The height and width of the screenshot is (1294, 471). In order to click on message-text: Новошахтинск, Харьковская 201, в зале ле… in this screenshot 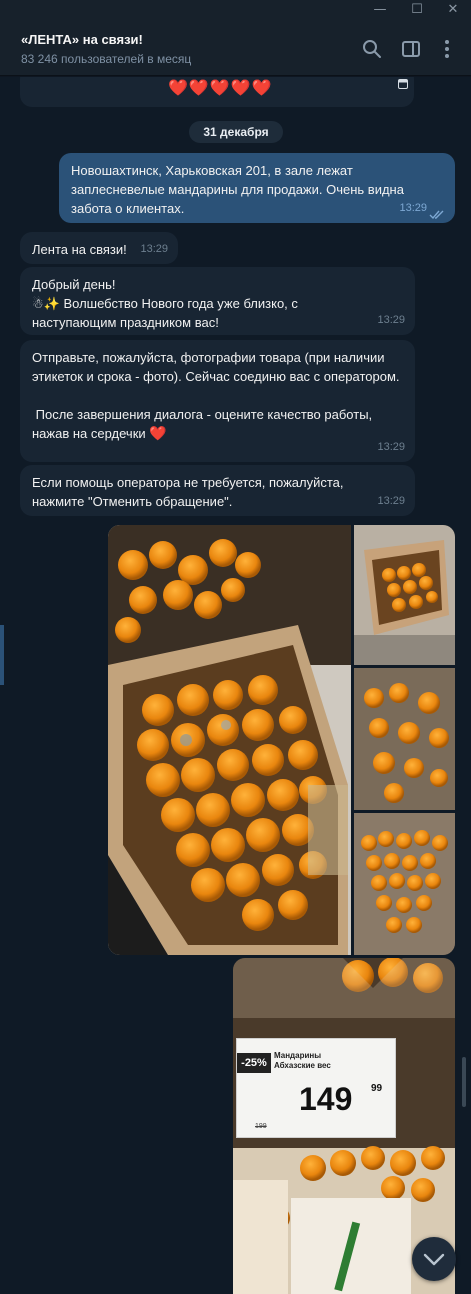, I will do `click(237, 189)`.